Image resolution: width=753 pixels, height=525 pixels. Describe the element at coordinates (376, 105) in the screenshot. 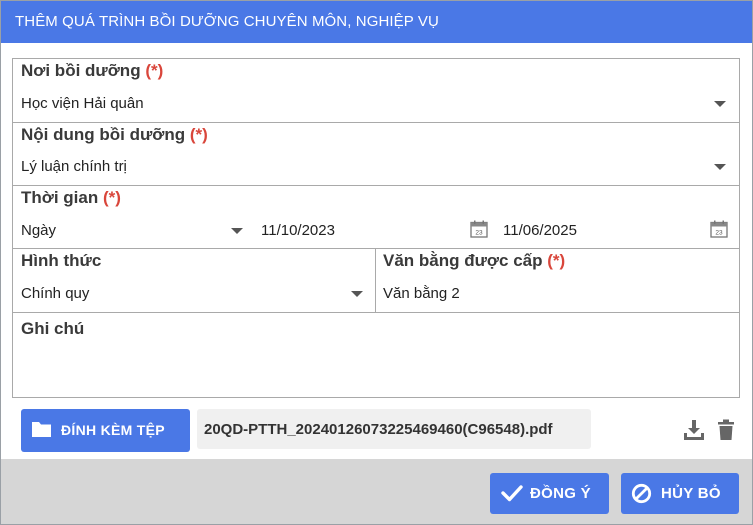

I see `noi-boi-duong-select: Học viện Hải quân` at that location.